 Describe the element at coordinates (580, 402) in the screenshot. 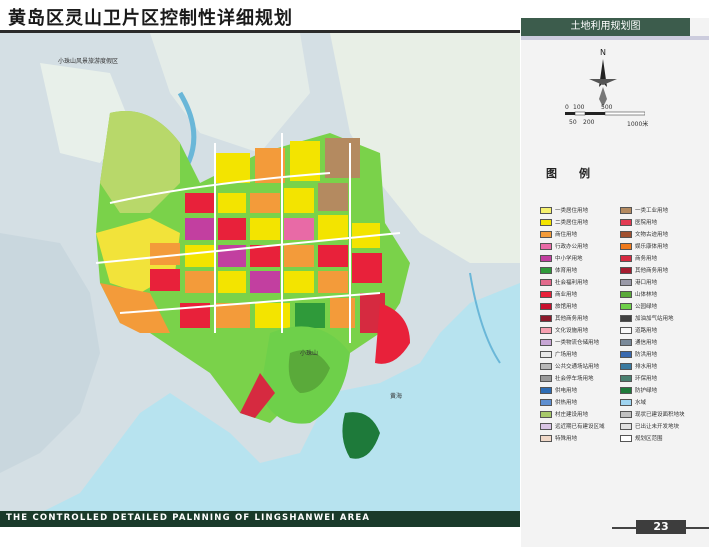

I see `legend-item: 供热用地` at that location.